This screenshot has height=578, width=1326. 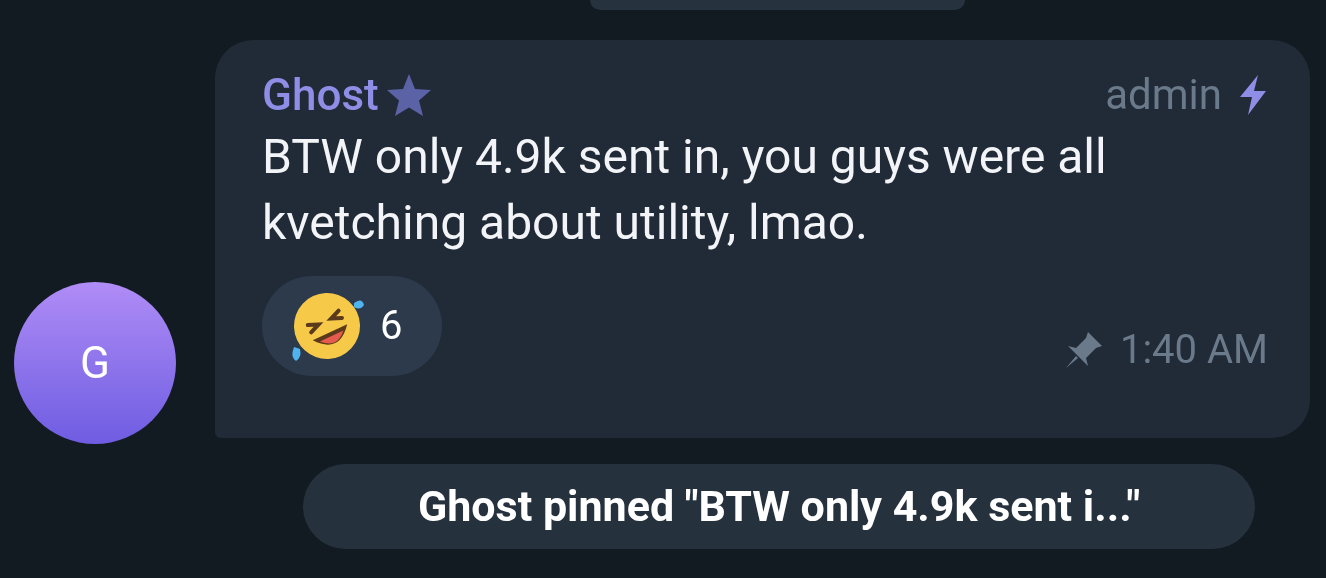 What do you see at coordinates (95, 363) in the screenshot?
I see `avatar: G` at bounding box center [95, 363].